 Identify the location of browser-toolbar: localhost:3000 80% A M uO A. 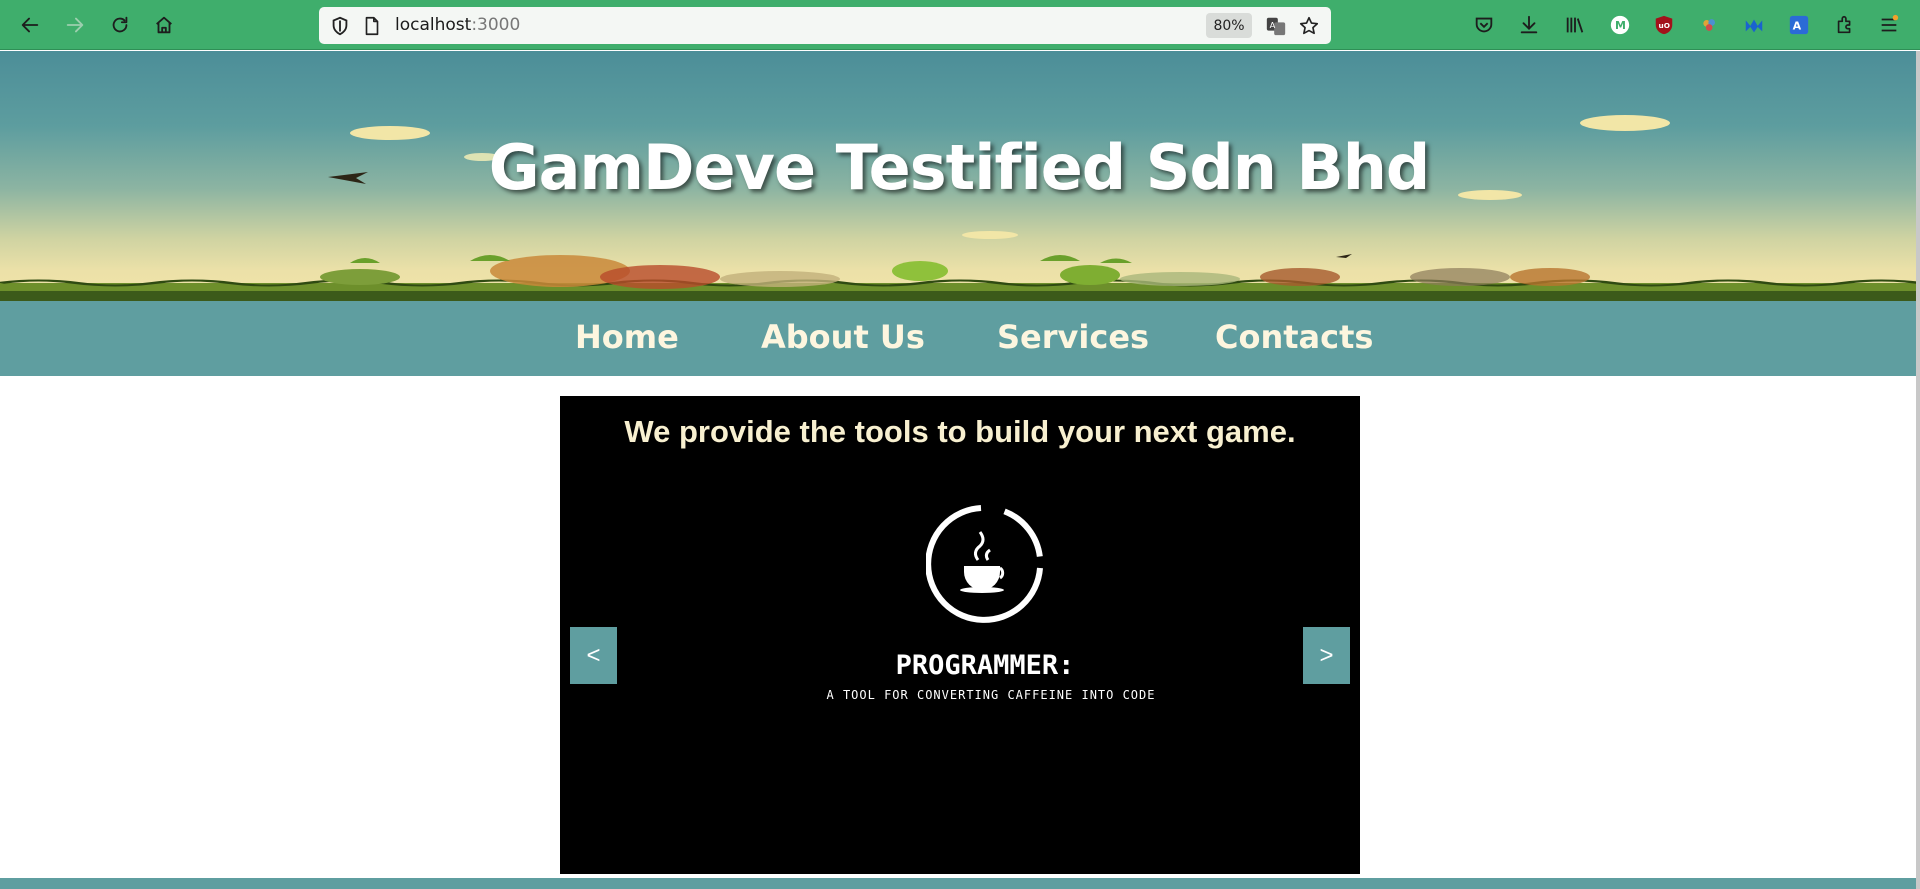
(960, 25).